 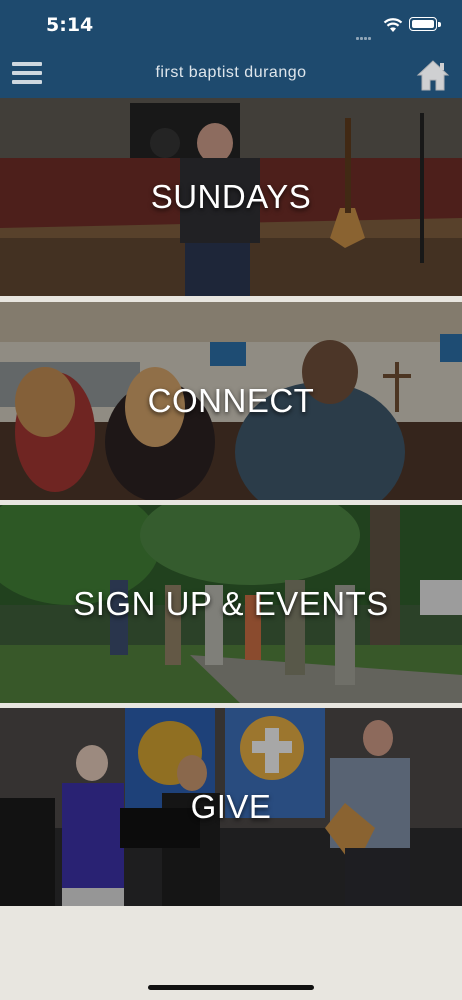 I want to click on tile-give-label: GIVE, so click(x=231, y=806).